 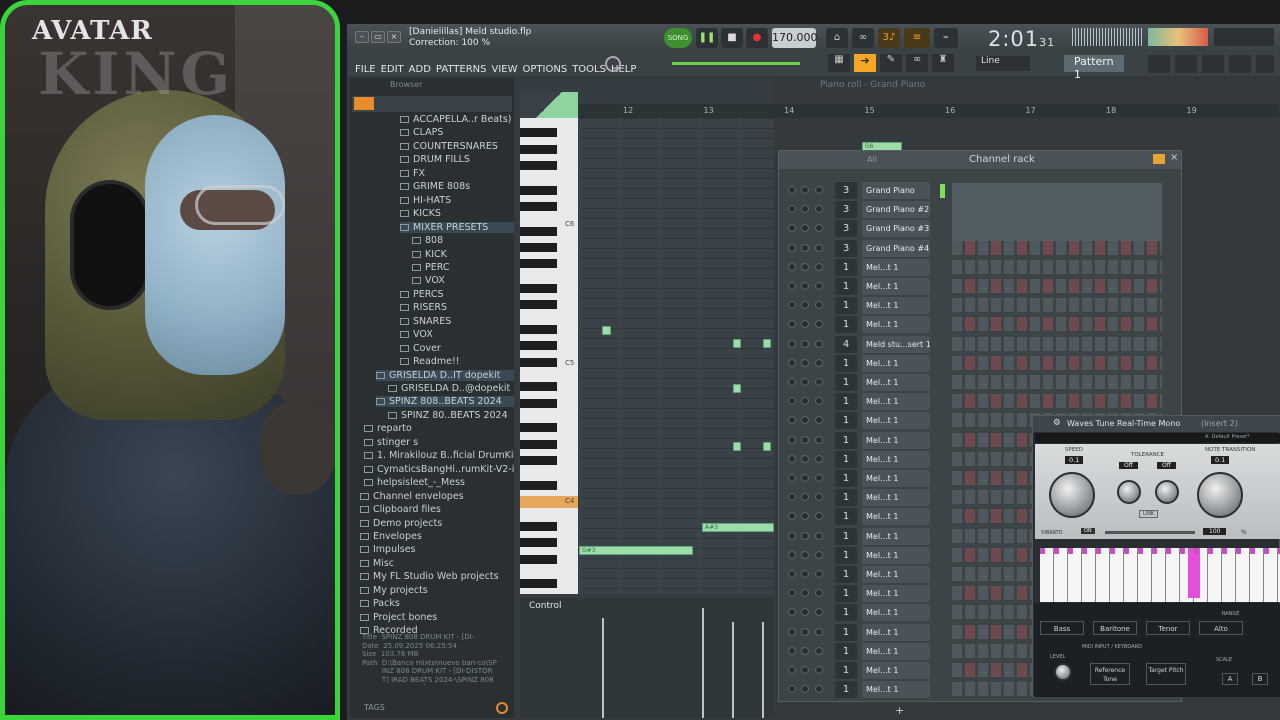 What do you see at coordinates (613, 64) in the screenshot?
I see `master-pitch-knob` at bounding box center [613, 64].